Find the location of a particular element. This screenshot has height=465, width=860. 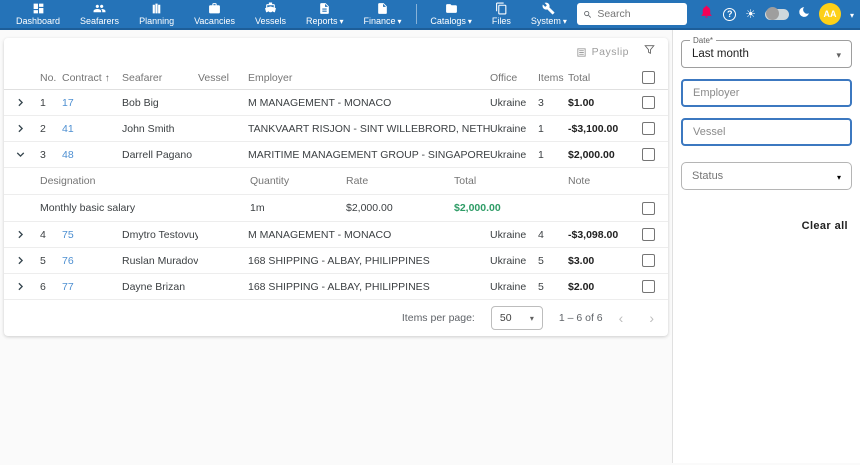

document-icon is located at coordinates (325, 8).